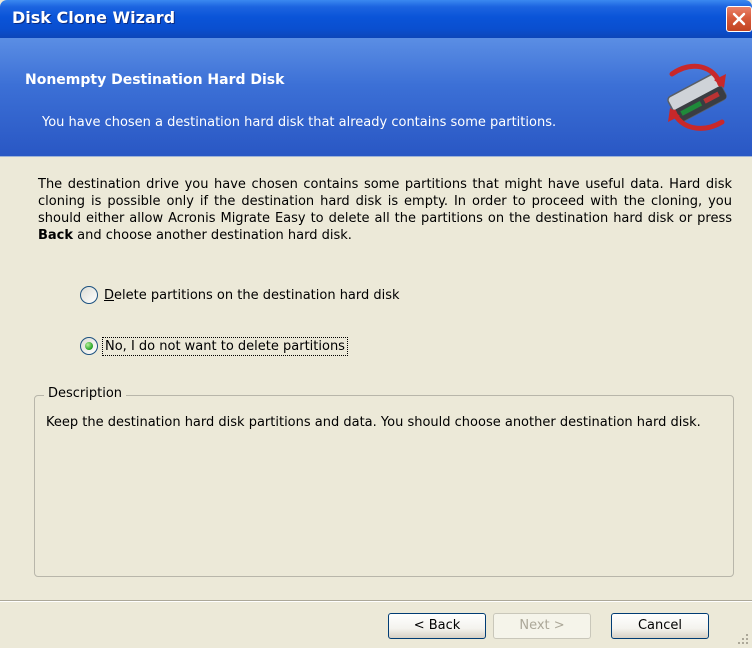 This screenshot has height=648, width=752. Describe the element at coordinates (225, 346) in the screenshot. I see `keep-partitions-label: No, I do not want to delete partitions` at that location.